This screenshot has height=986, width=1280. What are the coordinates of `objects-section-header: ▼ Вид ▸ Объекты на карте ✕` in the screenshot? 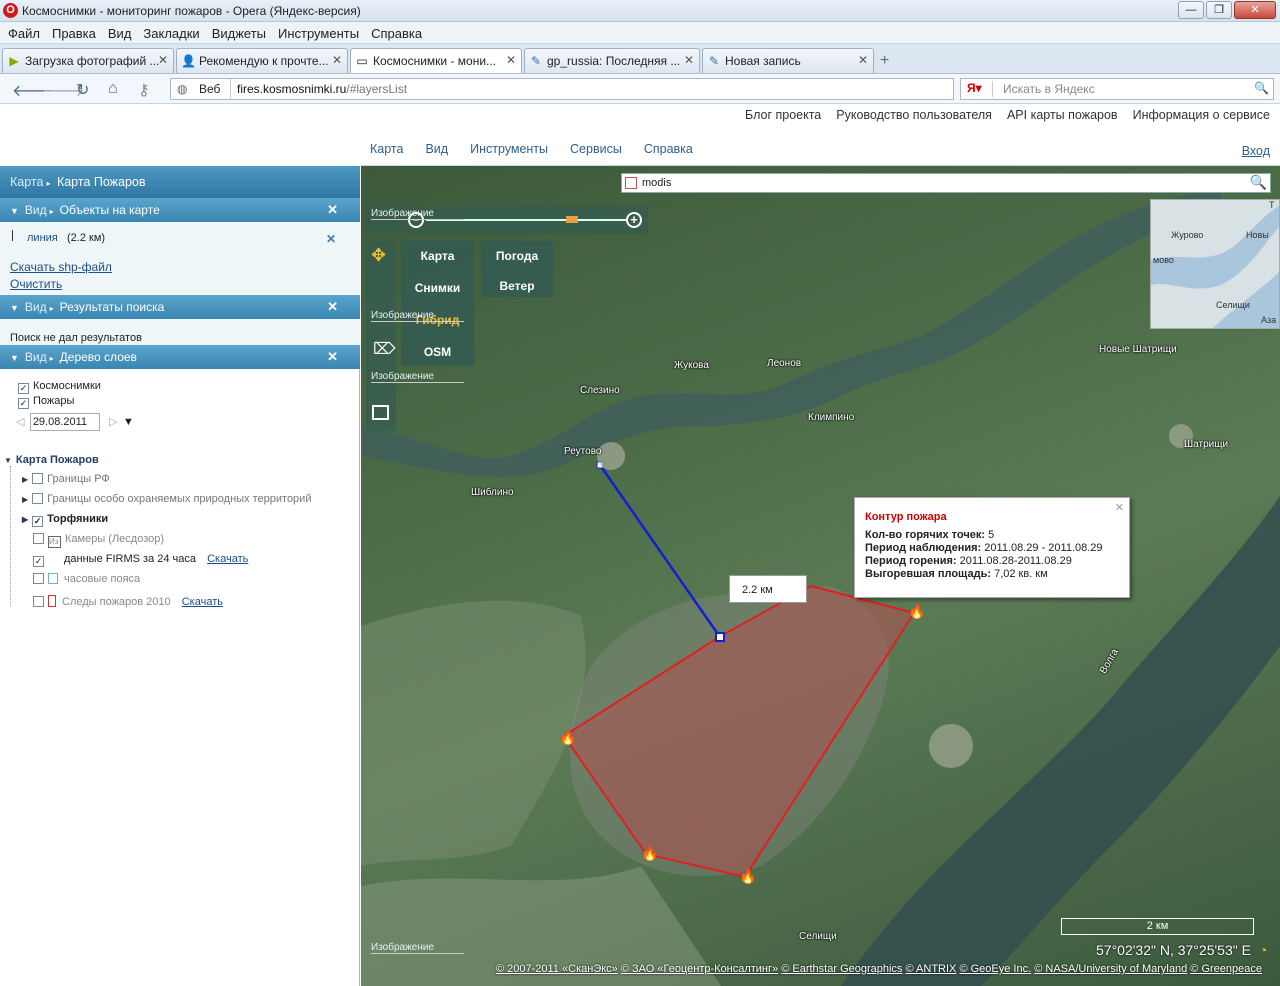 It's located at (180, 210).